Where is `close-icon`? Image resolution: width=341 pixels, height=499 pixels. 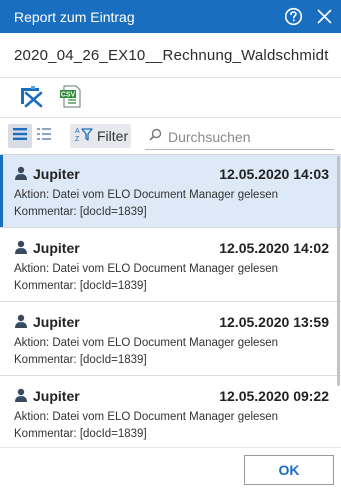
close-icon is located at coordinates (324, 16).